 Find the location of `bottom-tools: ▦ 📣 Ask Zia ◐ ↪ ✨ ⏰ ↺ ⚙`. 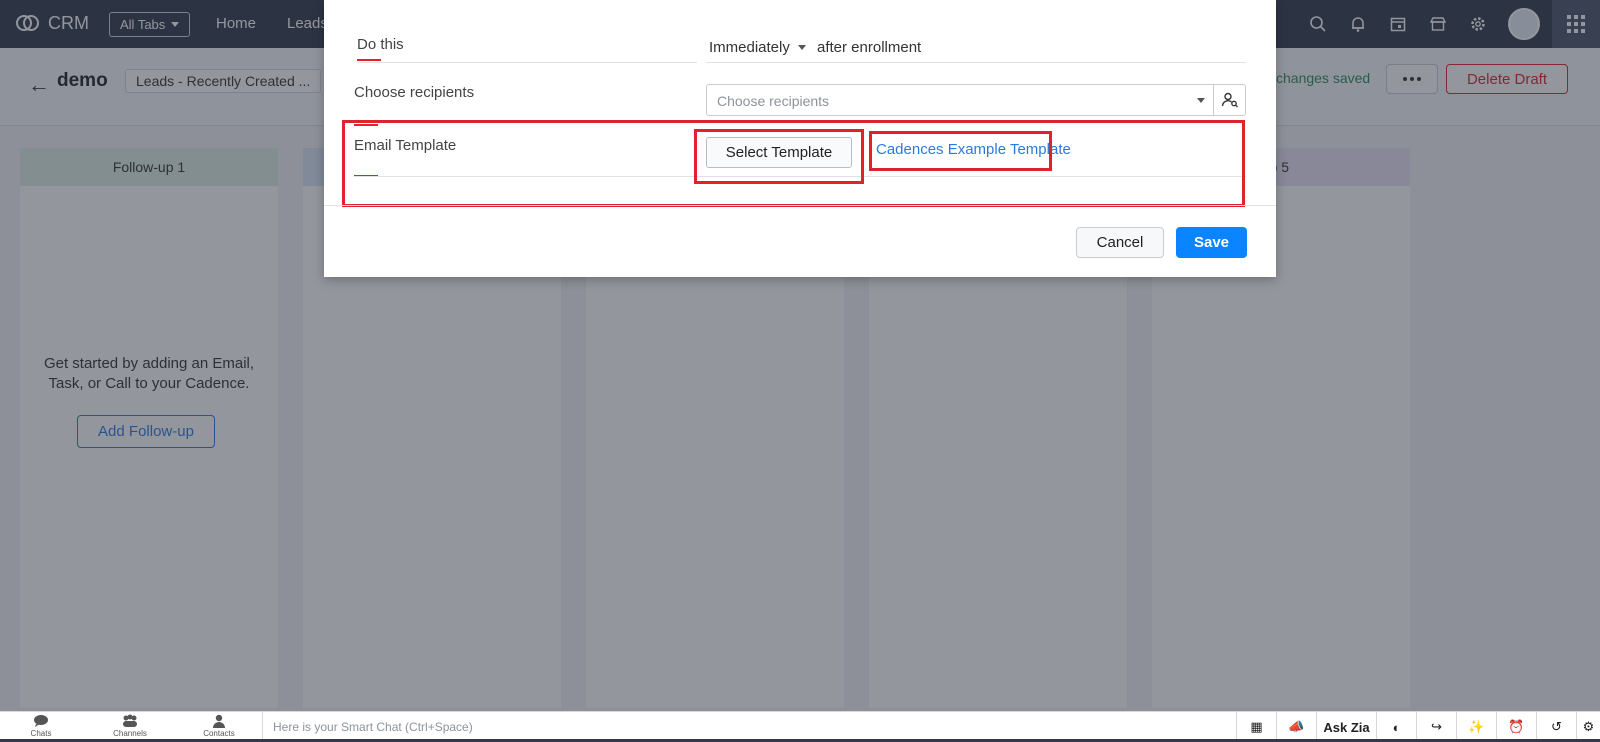

bottom-tools: ▦ 📣 Ask Zia ◐ ↪ ✨ ⏰ ↺ ⚙ is located at coordinates (1418, 727).